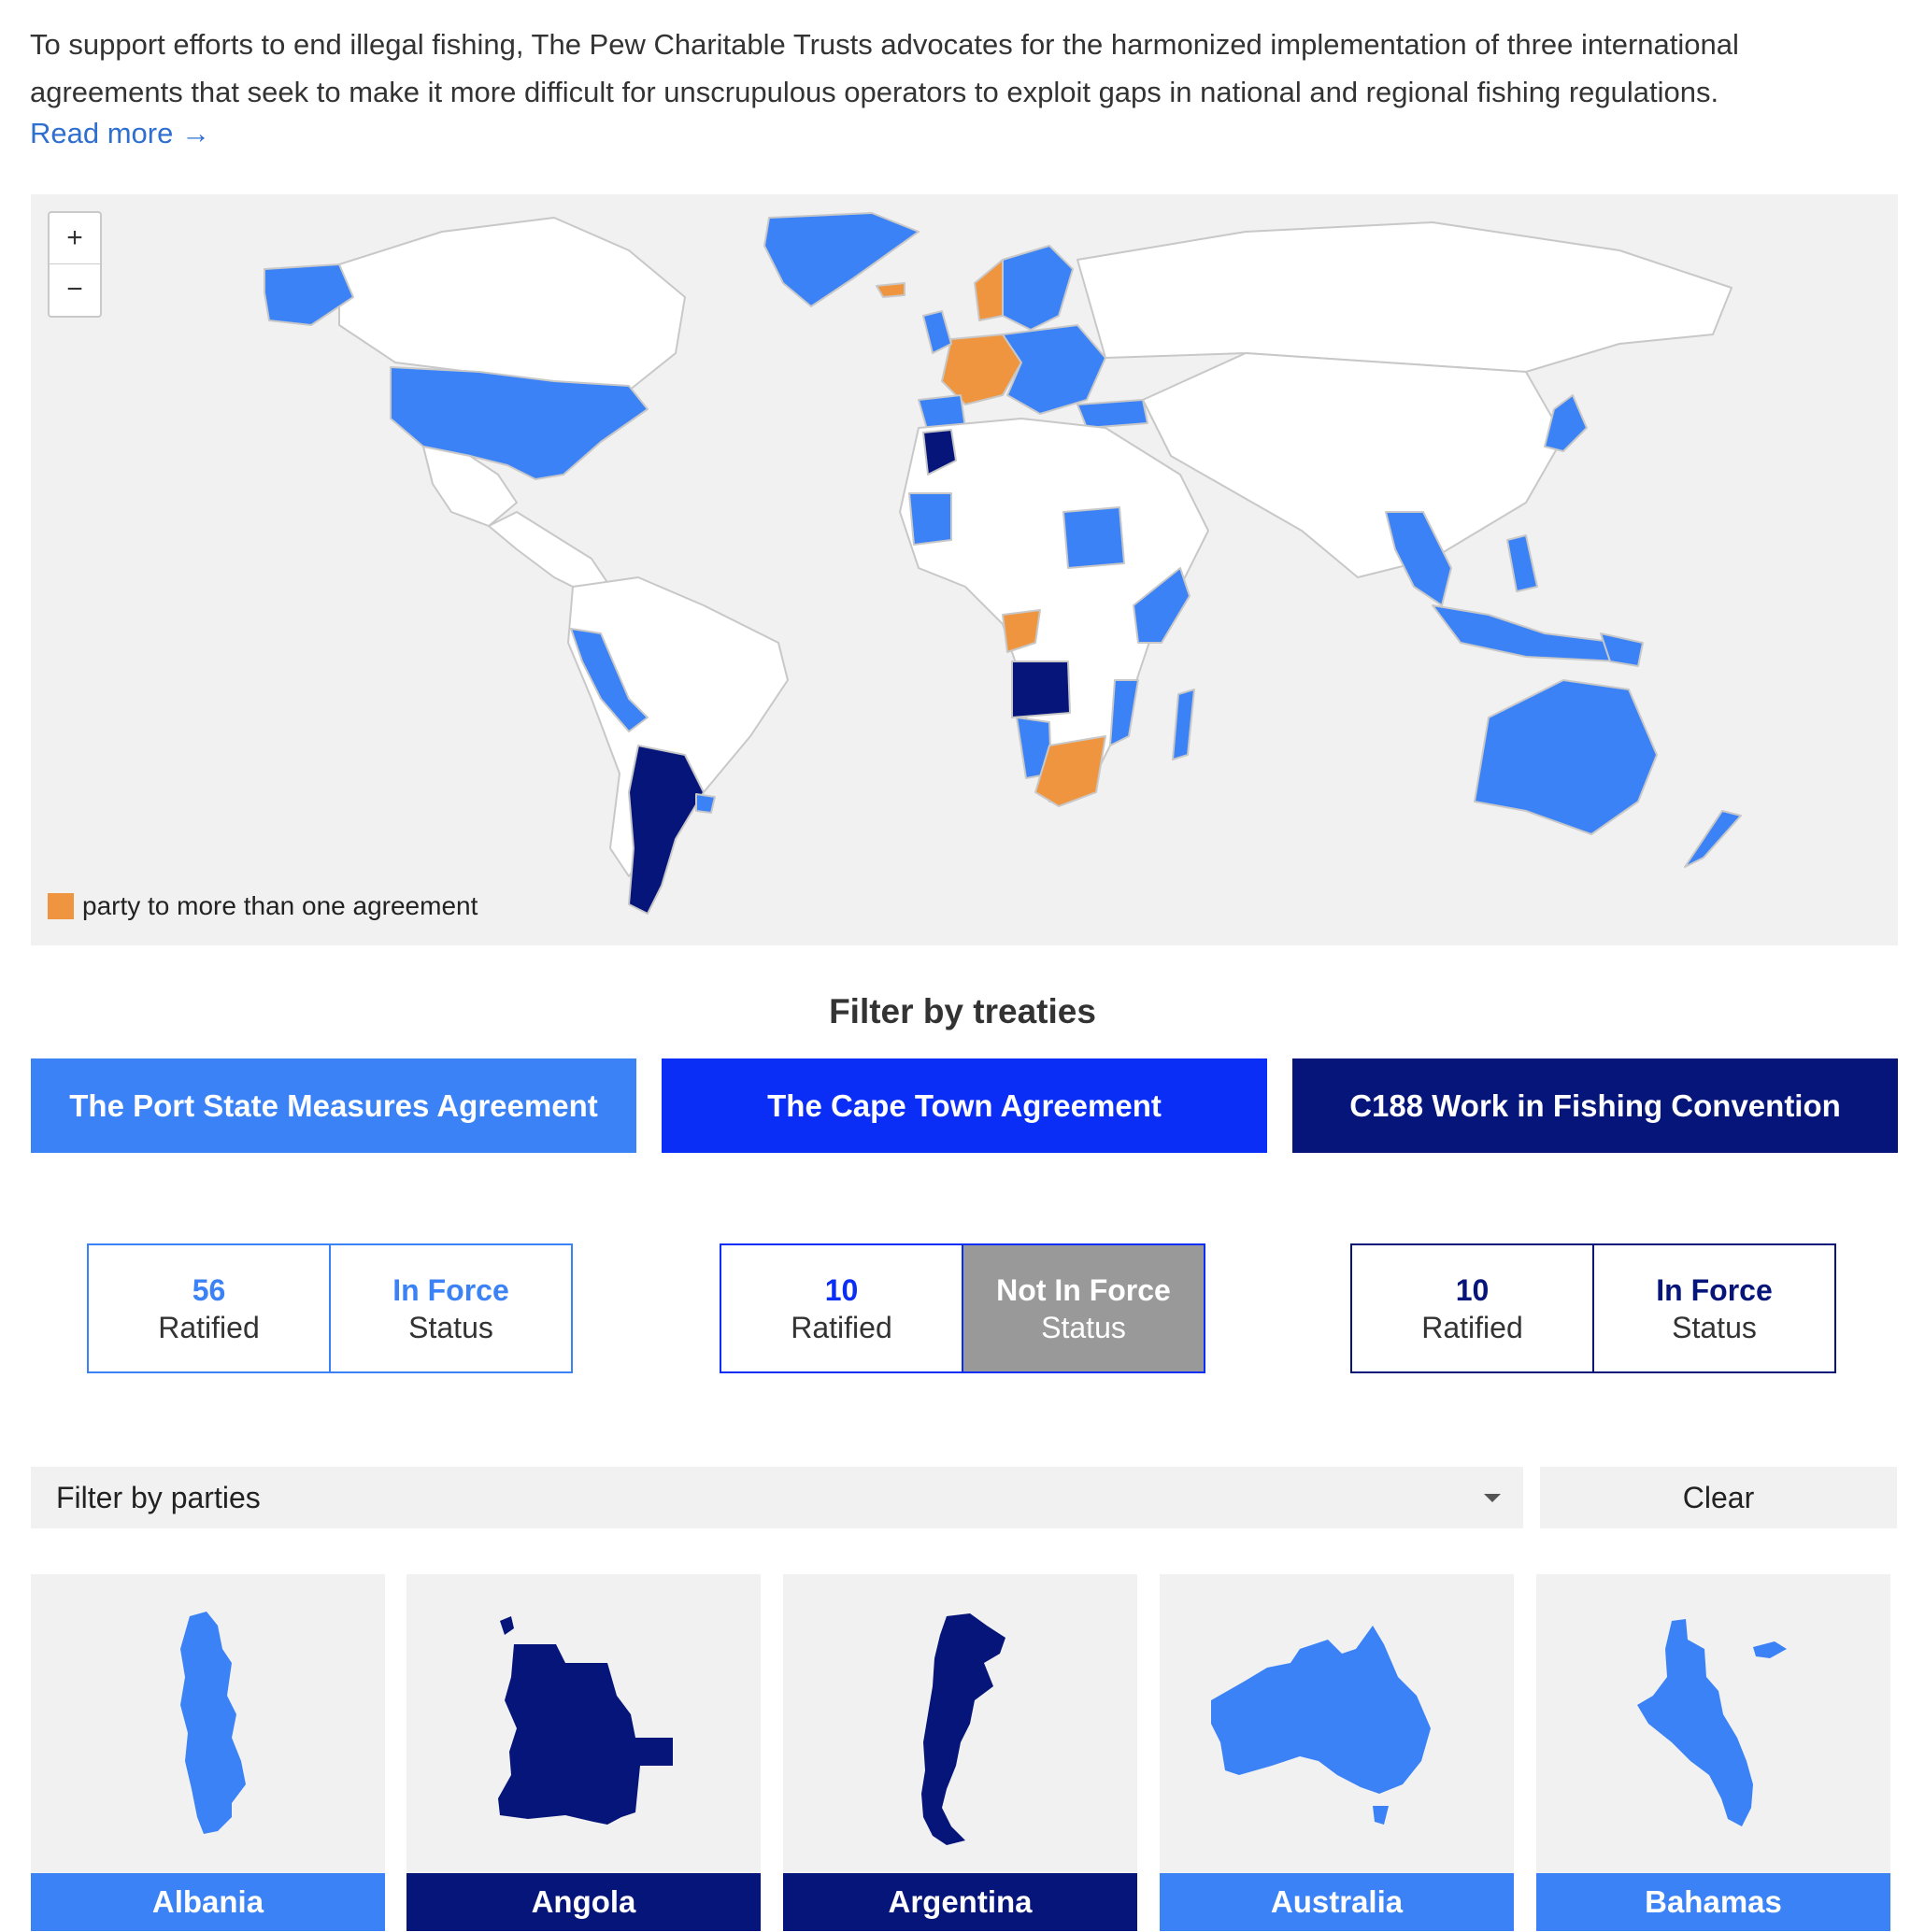 This screenshot has height=1932, width=1925. What do you see at coordinates (1054, 369) in the screenshot?
I see `country-europe-east` at bounding box center [1054, 369].